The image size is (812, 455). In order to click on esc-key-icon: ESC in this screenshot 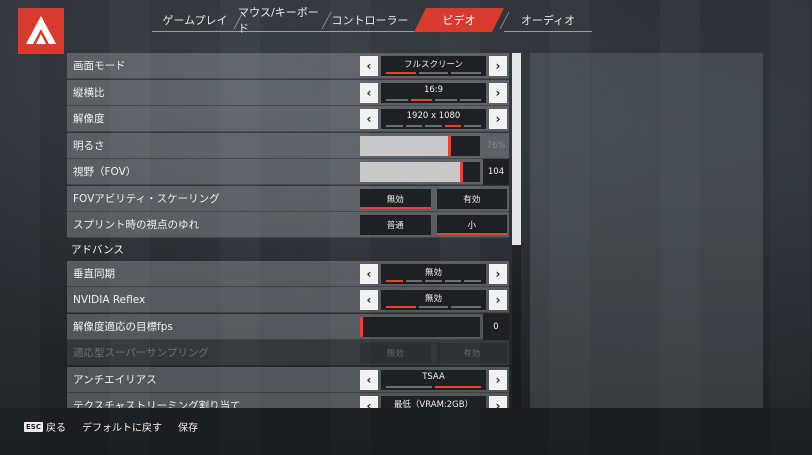, I will do `click(33, 426)`.